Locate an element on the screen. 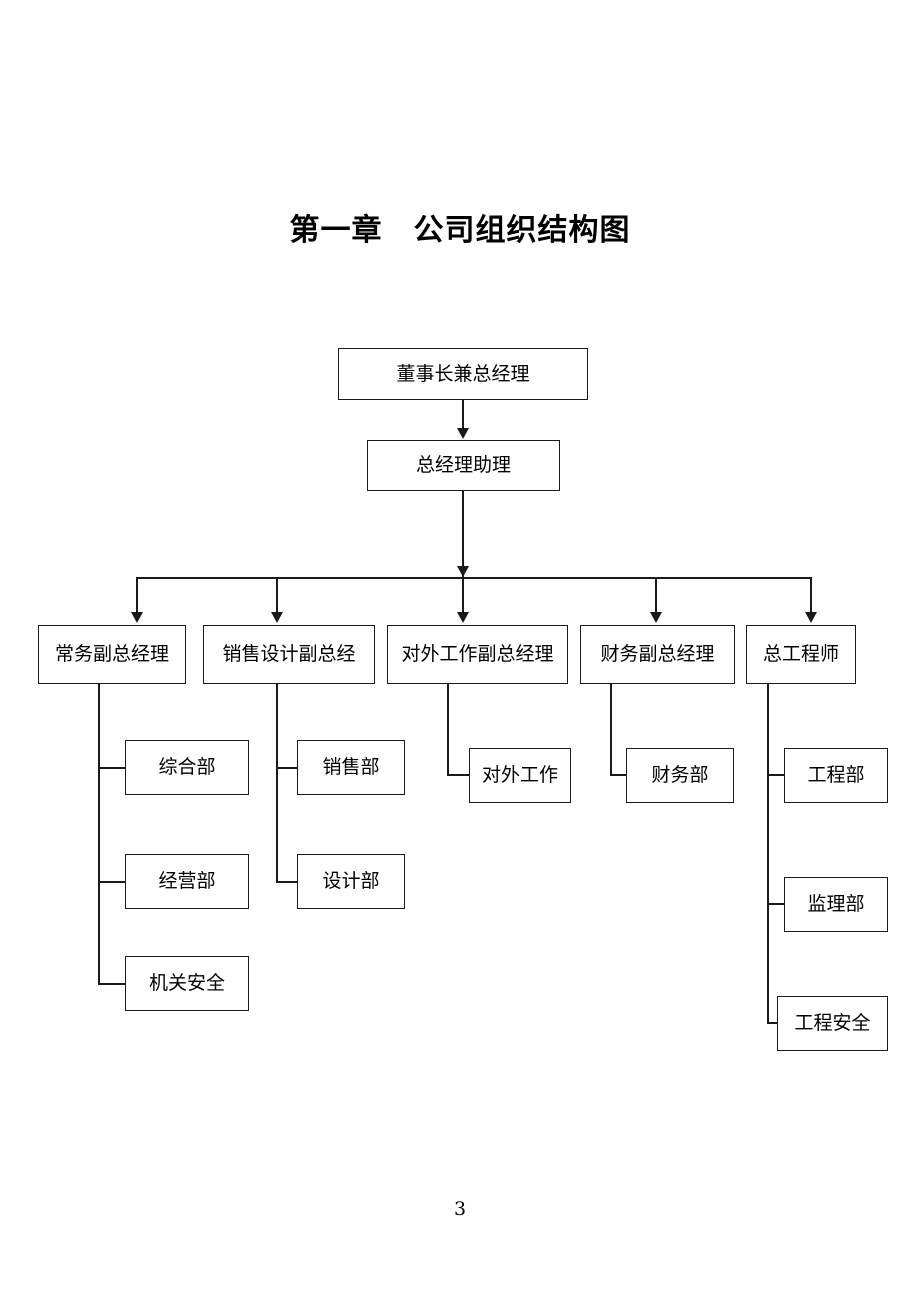 Image resolution: width=920 pixels, height=1302 pixels. connector-external-vp-spine is located at coordinates (448, 730).